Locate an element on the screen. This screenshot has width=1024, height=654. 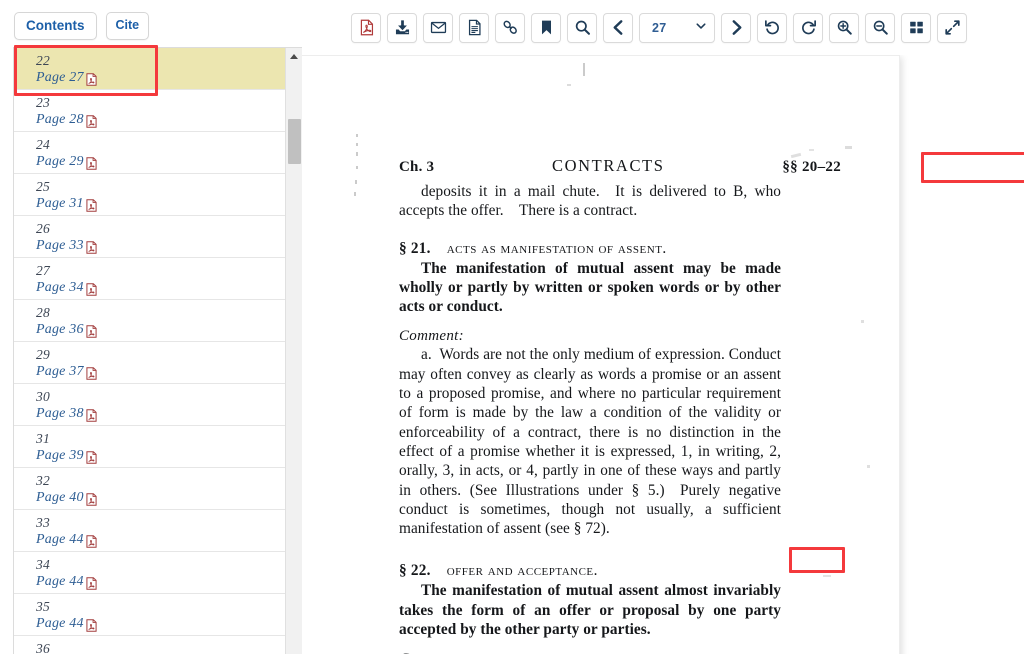
toc-item: 27 Page 34 is located at coordinates (150, 279).